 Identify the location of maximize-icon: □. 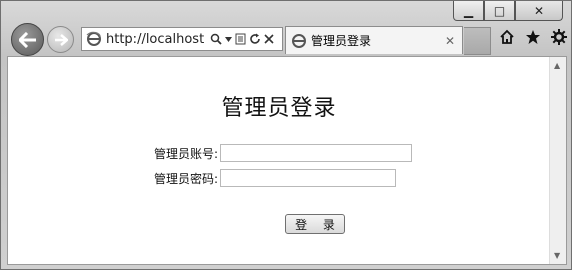
(499, 10).